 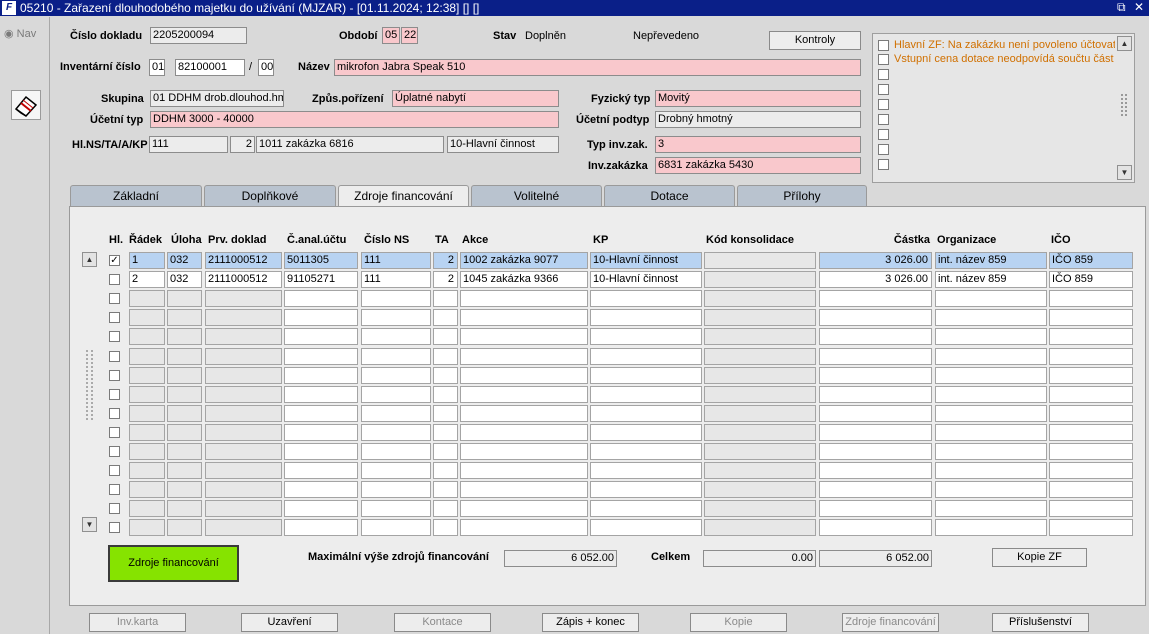 What do you see at coordinates (89, 259) in the screenshot?
I see `table-scroll-up-icon: ▲` at bounding box center [89, 259].